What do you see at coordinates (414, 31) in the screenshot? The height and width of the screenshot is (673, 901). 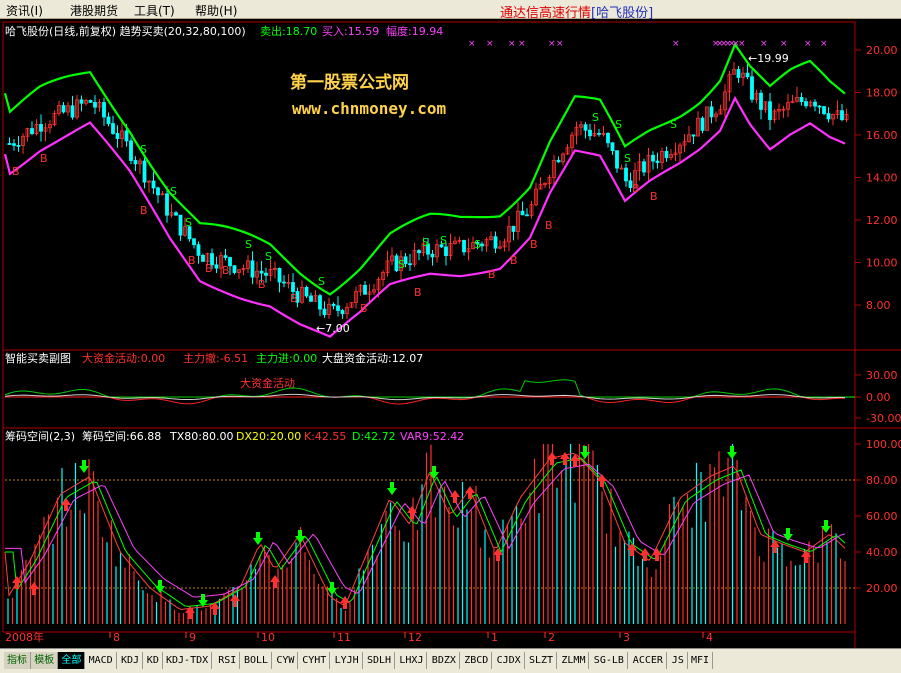 I see `range-label: 幅度:19.94` at bounding box center [414, 31].